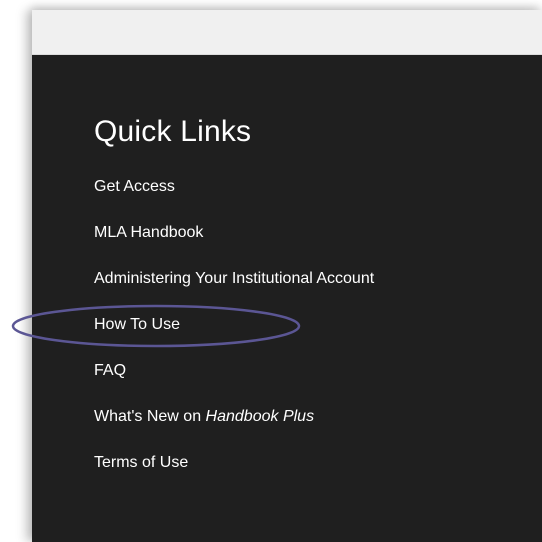 The height and width of the screenshot is (542, 542). What do you see at coordinates (260, 416) in the screenshot?
I see `link-whats-new-emphasis: Handbook Plus` at bounding box center [260, 416].